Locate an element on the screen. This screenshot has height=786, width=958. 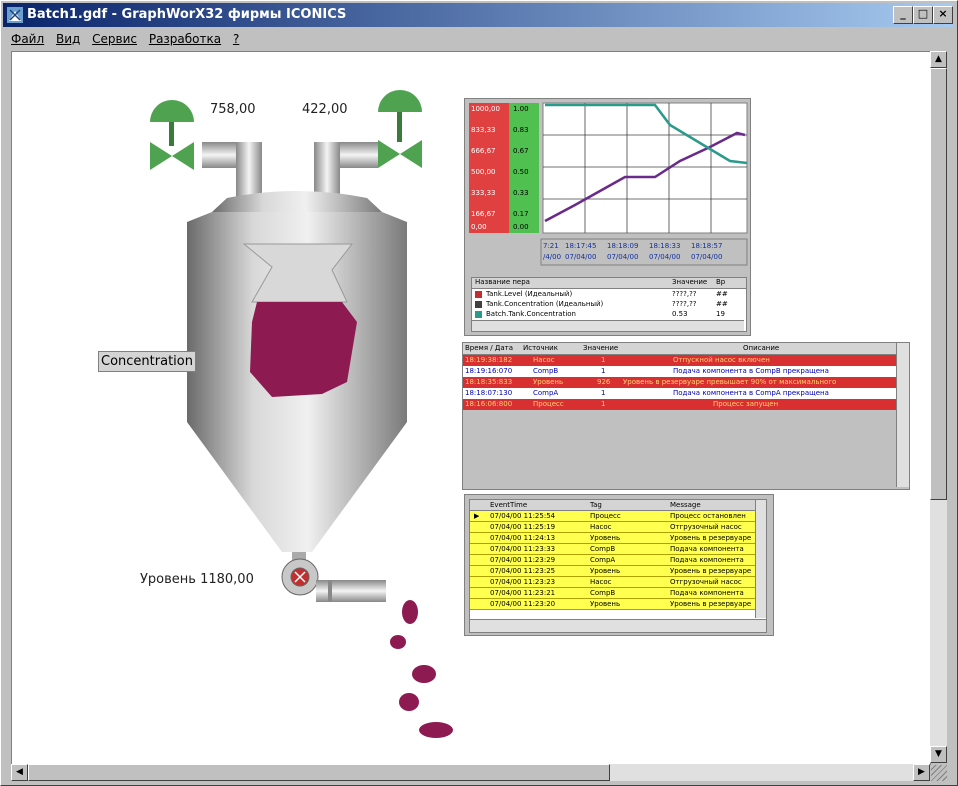
left-axis-tick: 666,67 is located at coordinates (483, 151).